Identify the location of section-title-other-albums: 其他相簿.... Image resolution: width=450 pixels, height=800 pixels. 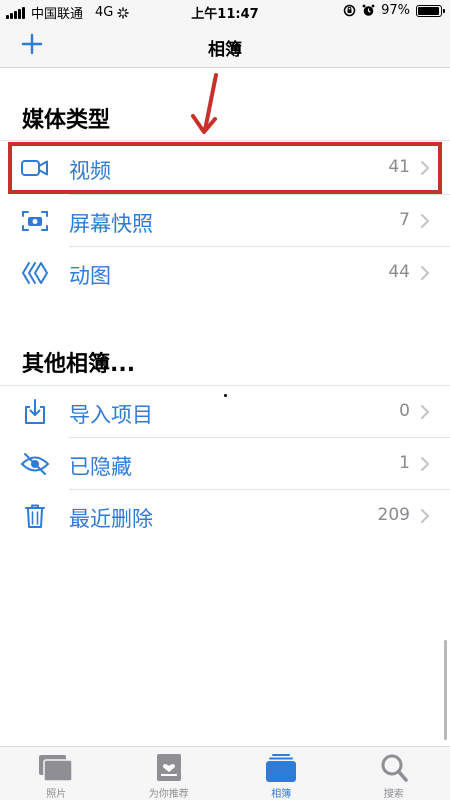
(79, 364).